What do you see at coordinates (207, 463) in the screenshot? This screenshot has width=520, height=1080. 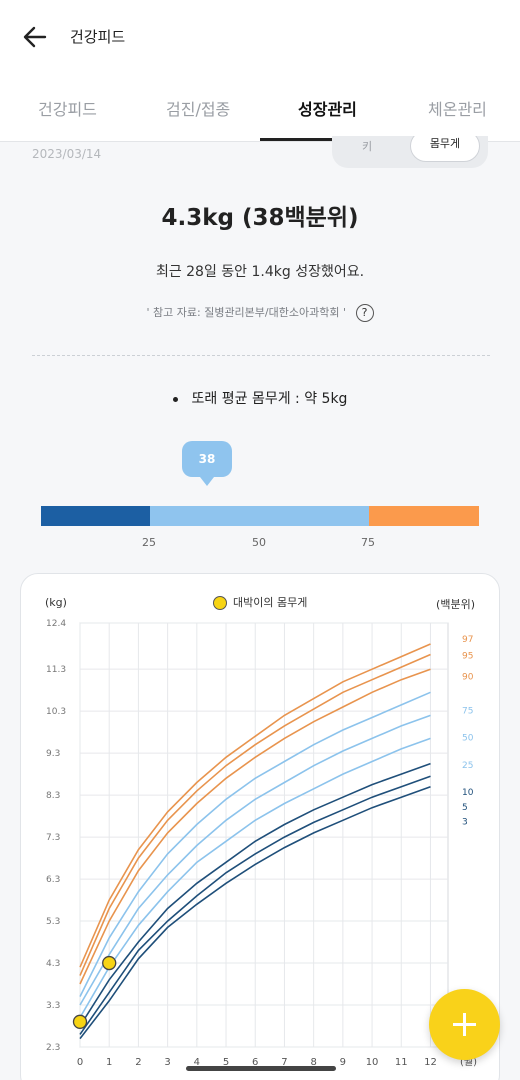 I see `percentile-bubble: 38` at bounding box center [207, 463].